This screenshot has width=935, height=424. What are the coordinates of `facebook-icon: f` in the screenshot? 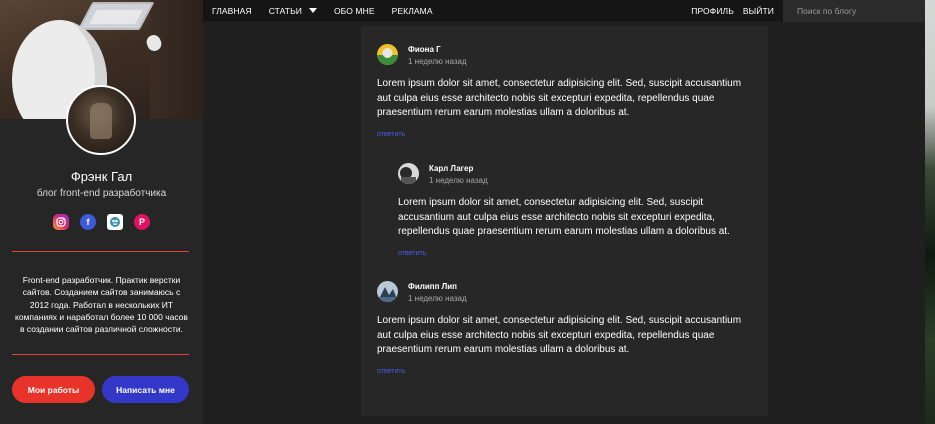 It's located at (88, 222).